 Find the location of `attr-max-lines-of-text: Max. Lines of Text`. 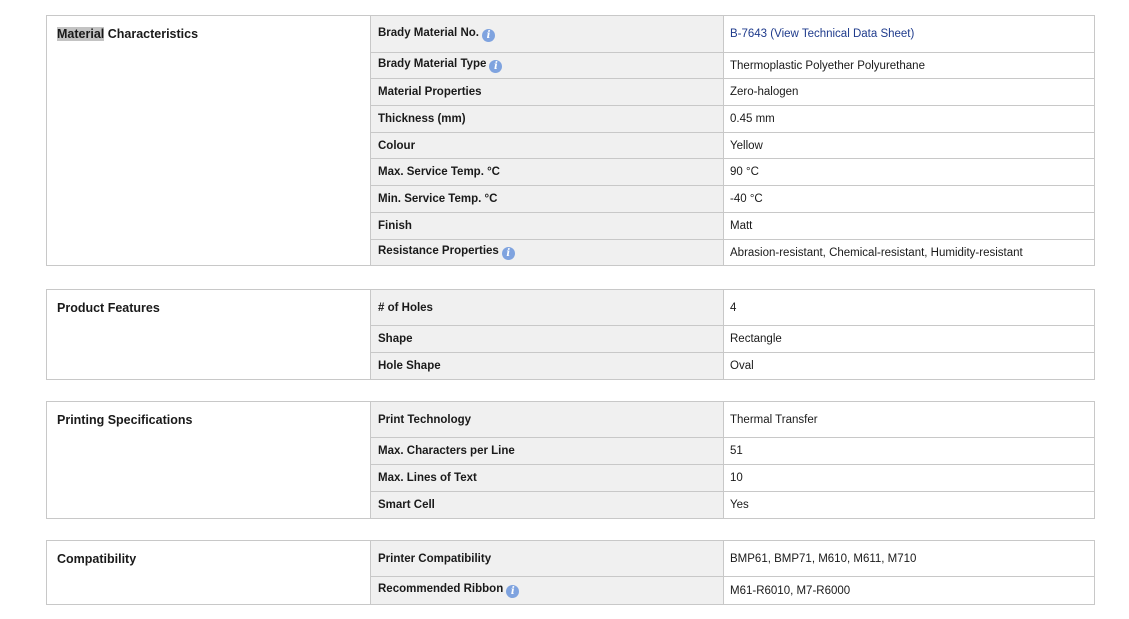

attr-max-lines-of-text: Max. Lines of Text is located at coordinates (547, 478).